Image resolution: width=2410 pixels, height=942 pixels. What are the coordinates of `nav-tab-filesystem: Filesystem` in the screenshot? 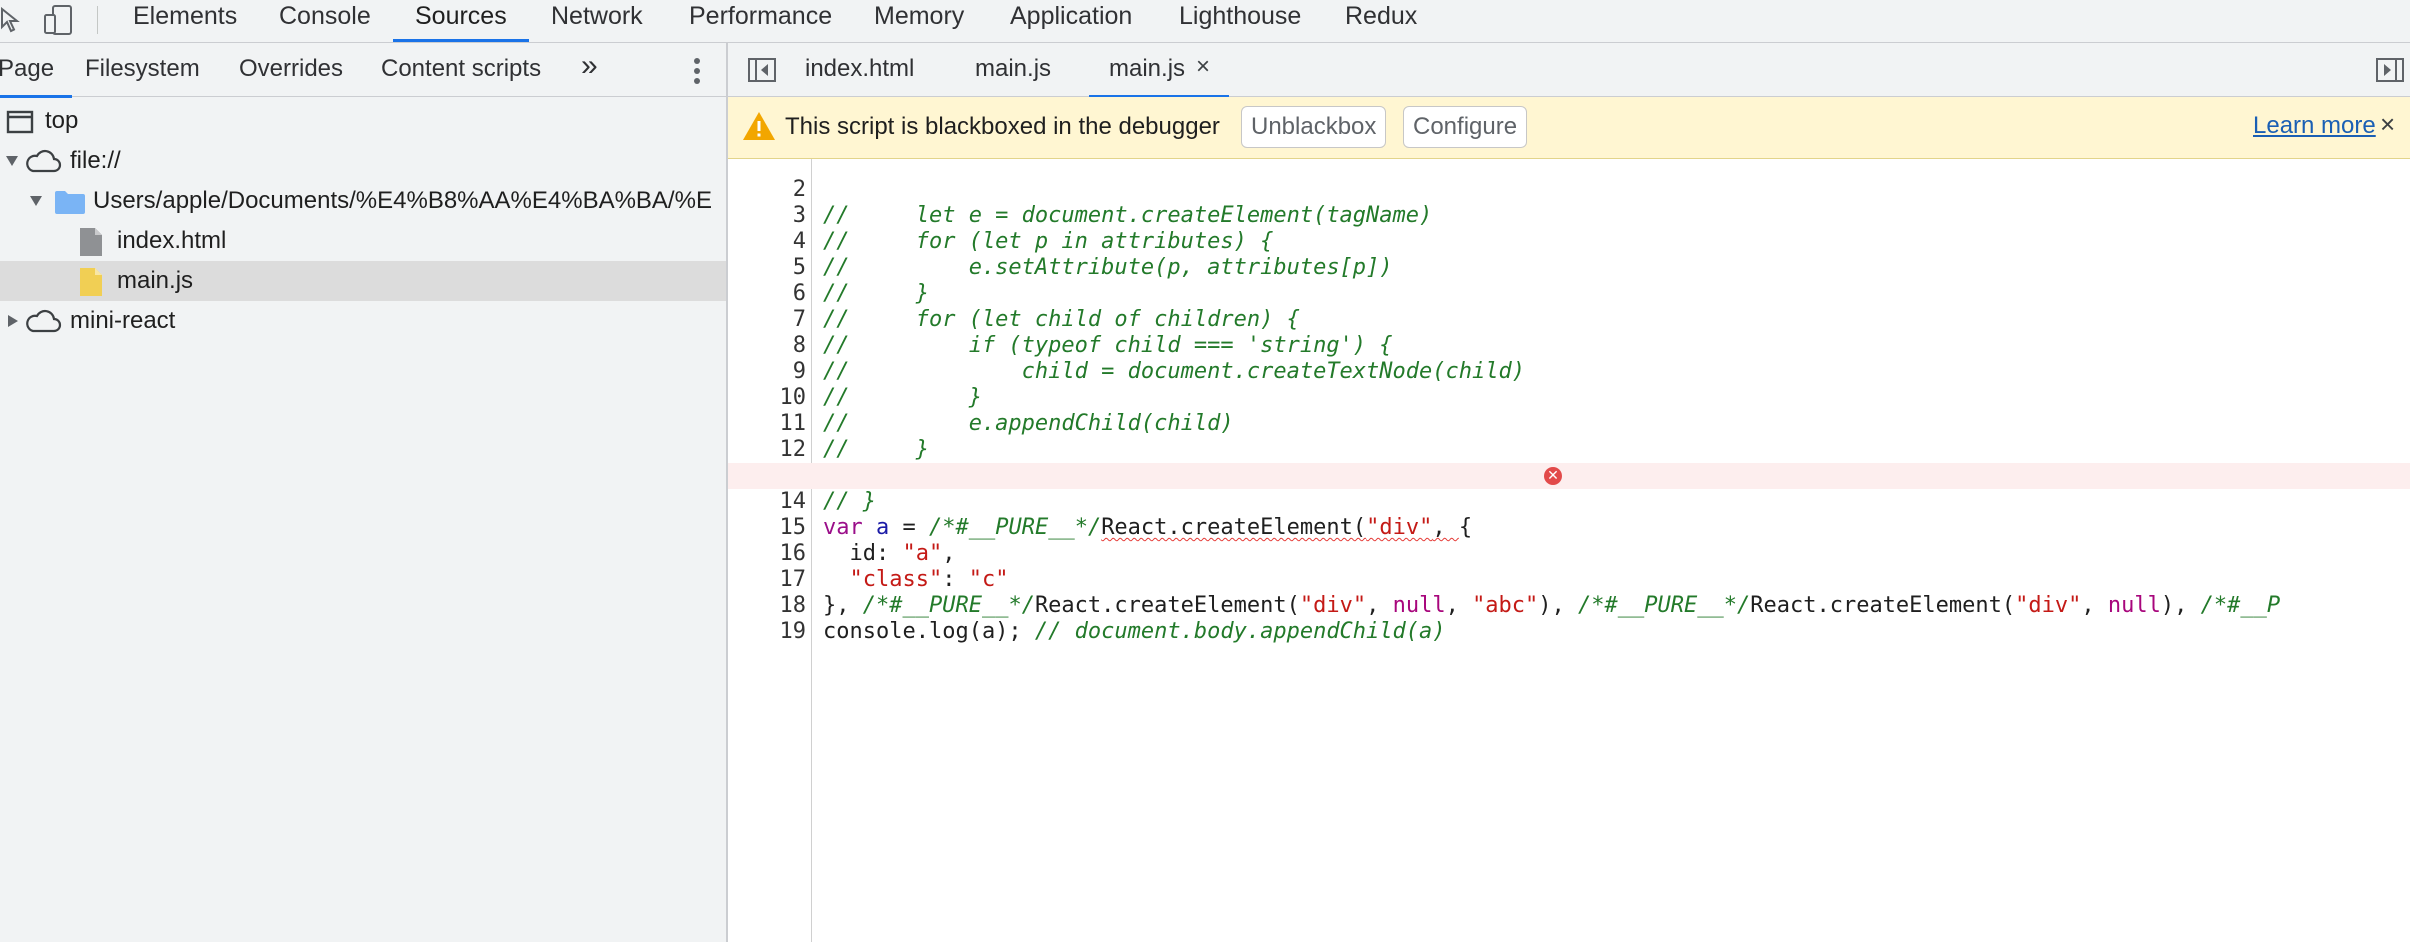 It's located at (142, 69).